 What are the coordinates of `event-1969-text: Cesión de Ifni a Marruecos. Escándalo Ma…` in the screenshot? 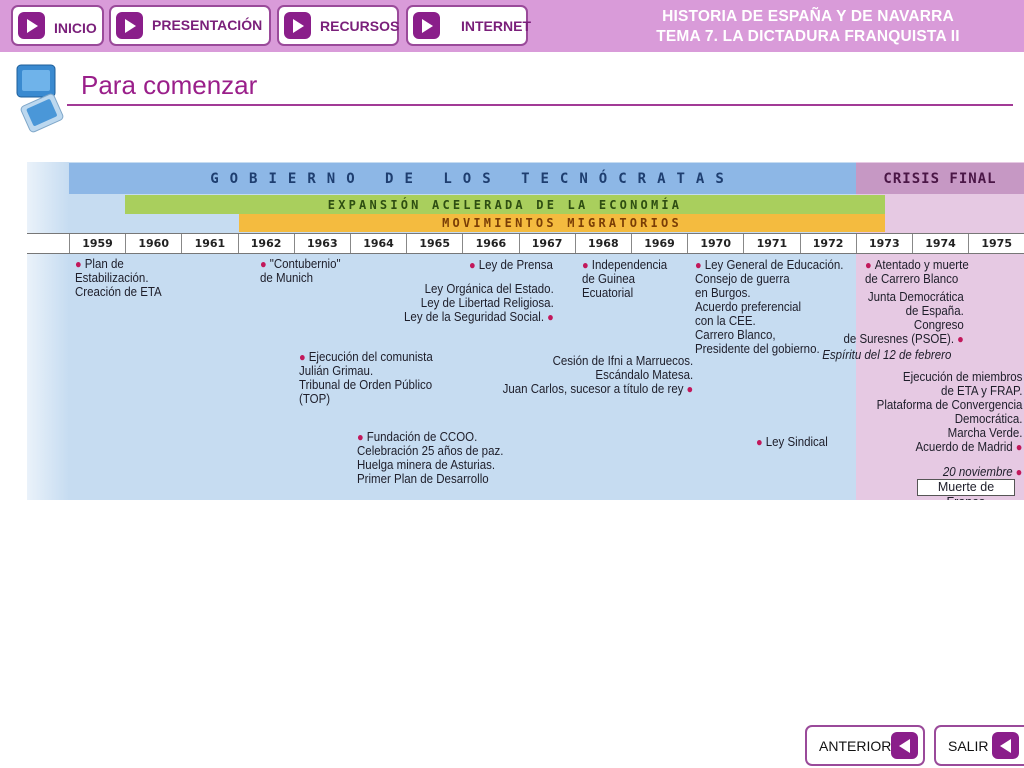 It's located at (597, 375).